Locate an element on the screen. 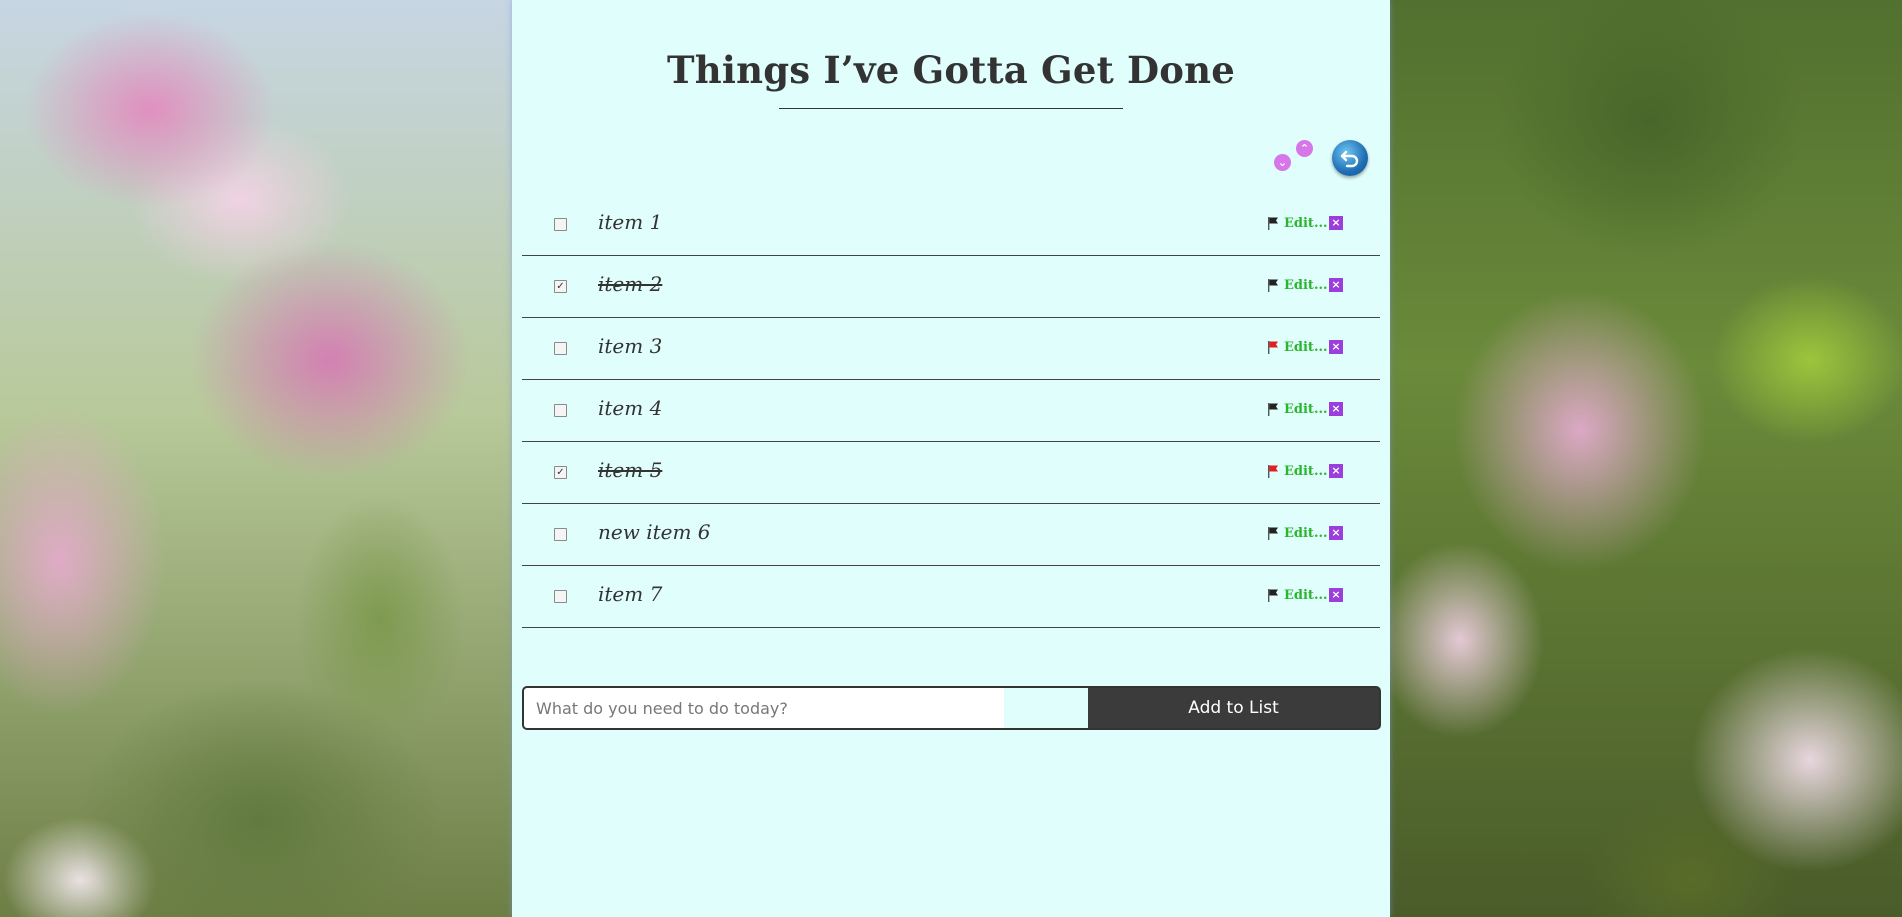 The height and width of the screenshot is (917, 1902). input-spacer is located at coordinates (1046, 708).